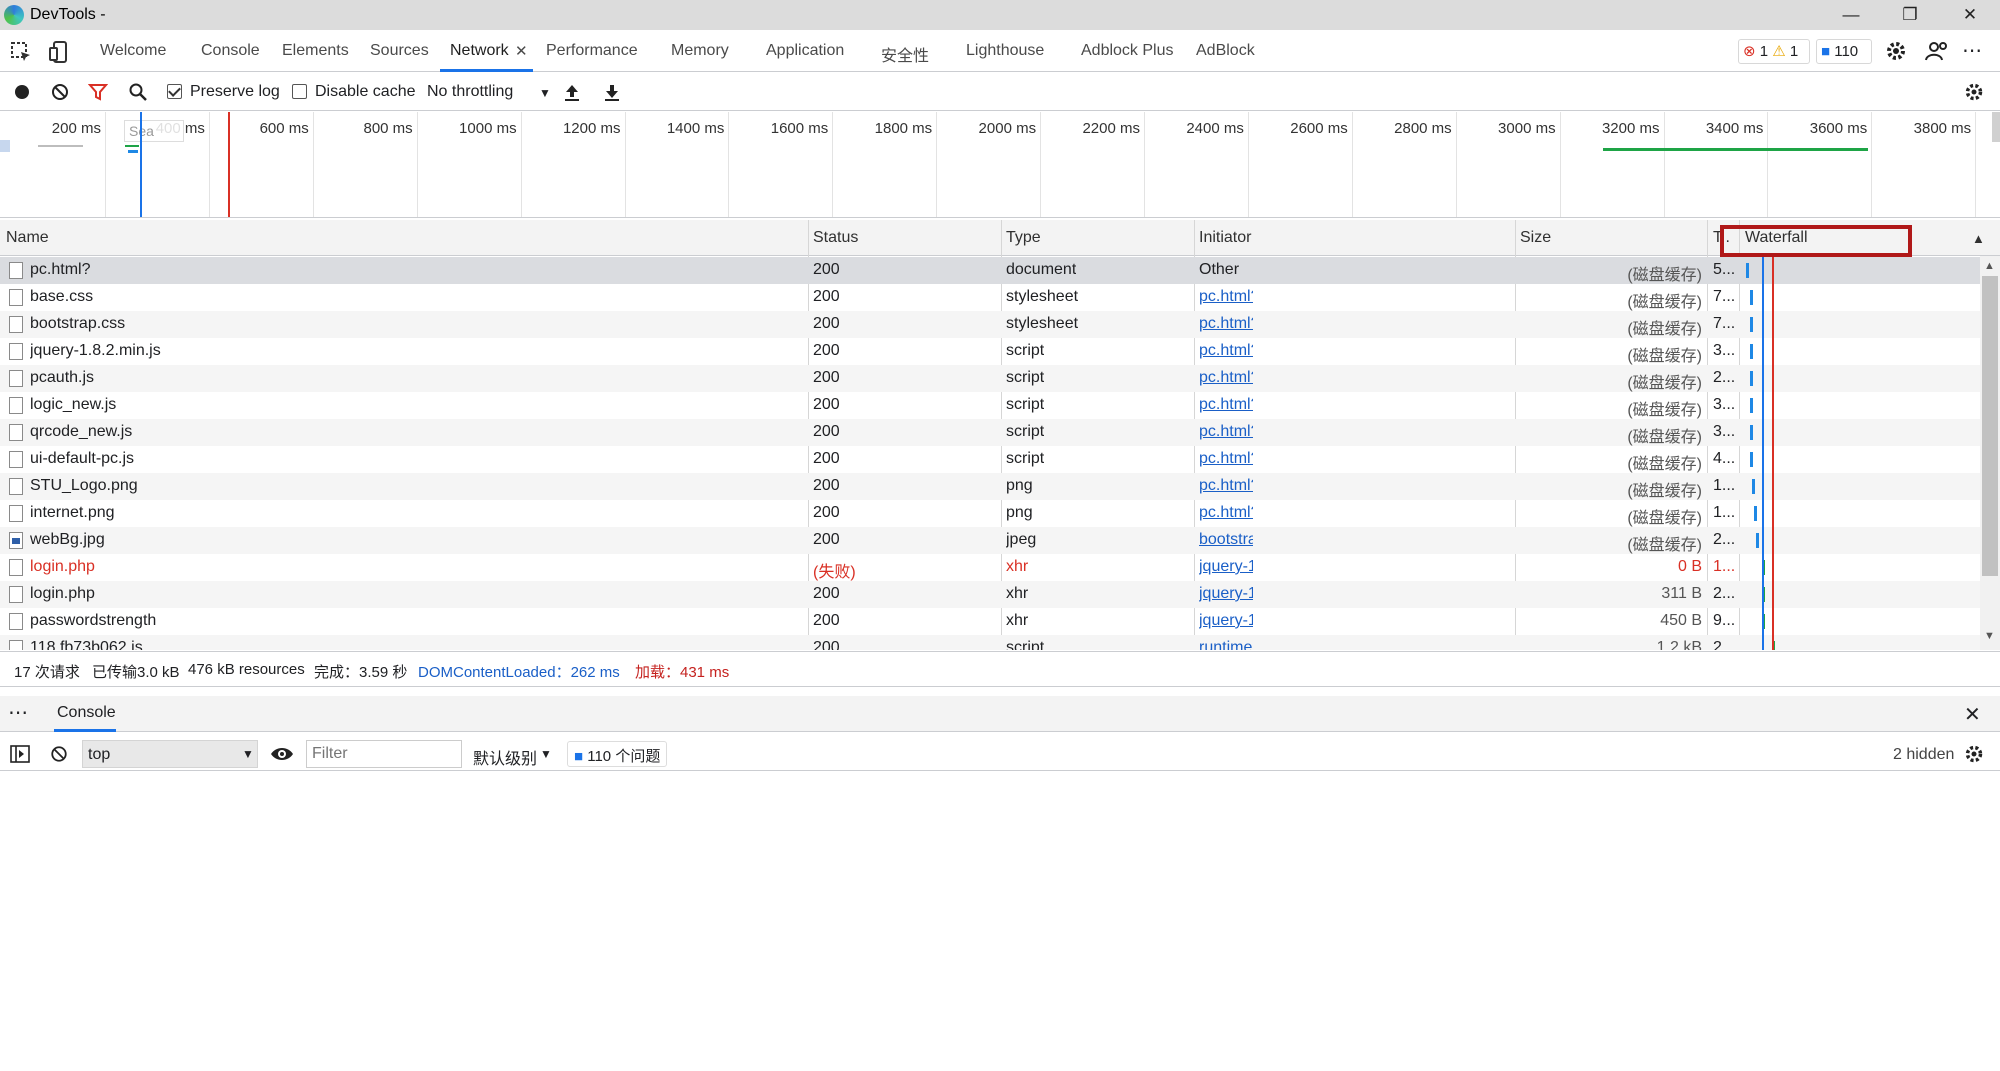 Image resolution: width=2000 pixels, height=1071 pixels. I want to click on tab-security: 安全性, so click(905, 54).